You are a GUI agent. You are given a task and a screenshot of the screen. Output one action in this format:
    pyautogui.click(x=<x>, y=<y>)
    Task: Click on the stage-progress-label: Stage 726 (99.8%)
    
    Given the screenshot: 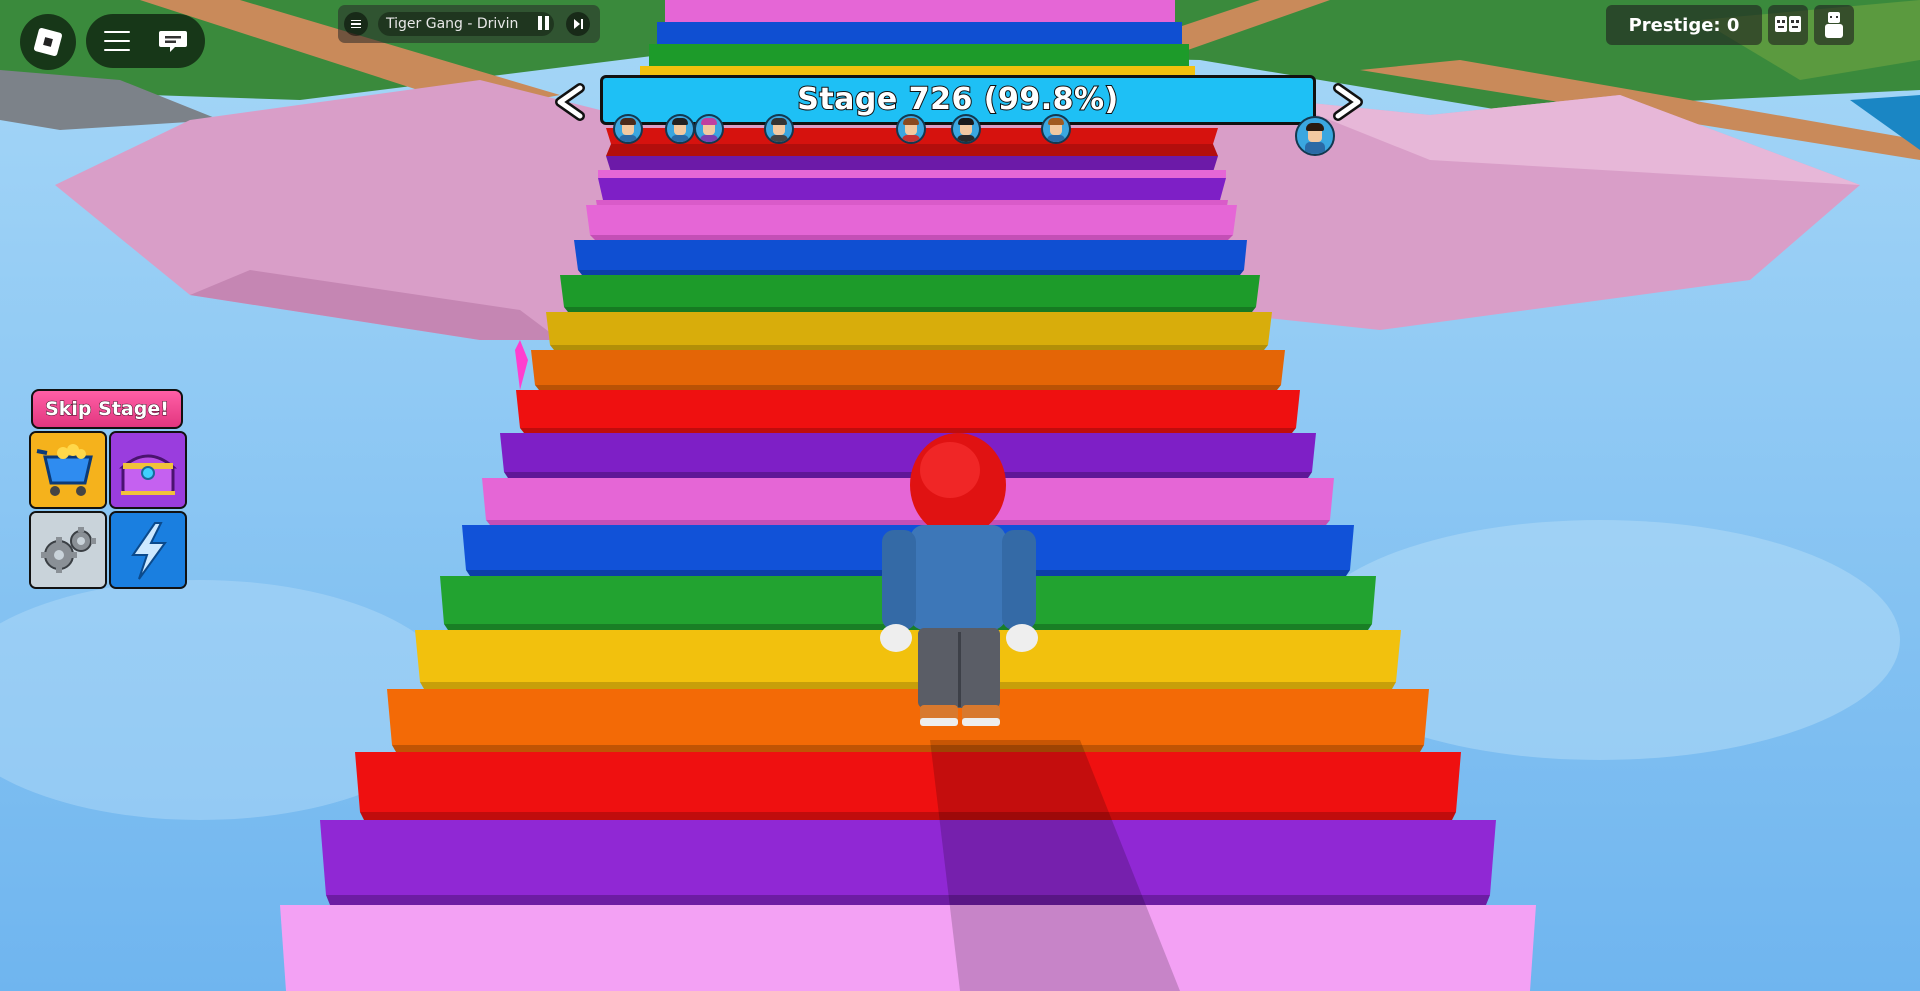 What is the action you would take?
    pyautogui.click(x=957, y=99)
    